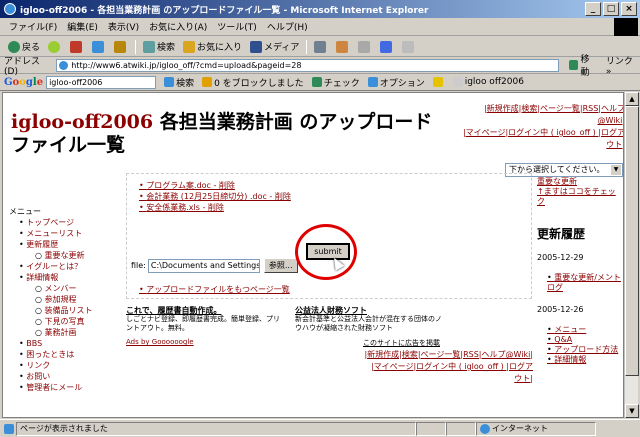 Image resolution: width=640 pixels, height=437 pixels. Describe the element at coordinates (274, 46) in the screenshot. I see `media-button: メディア` at that location.